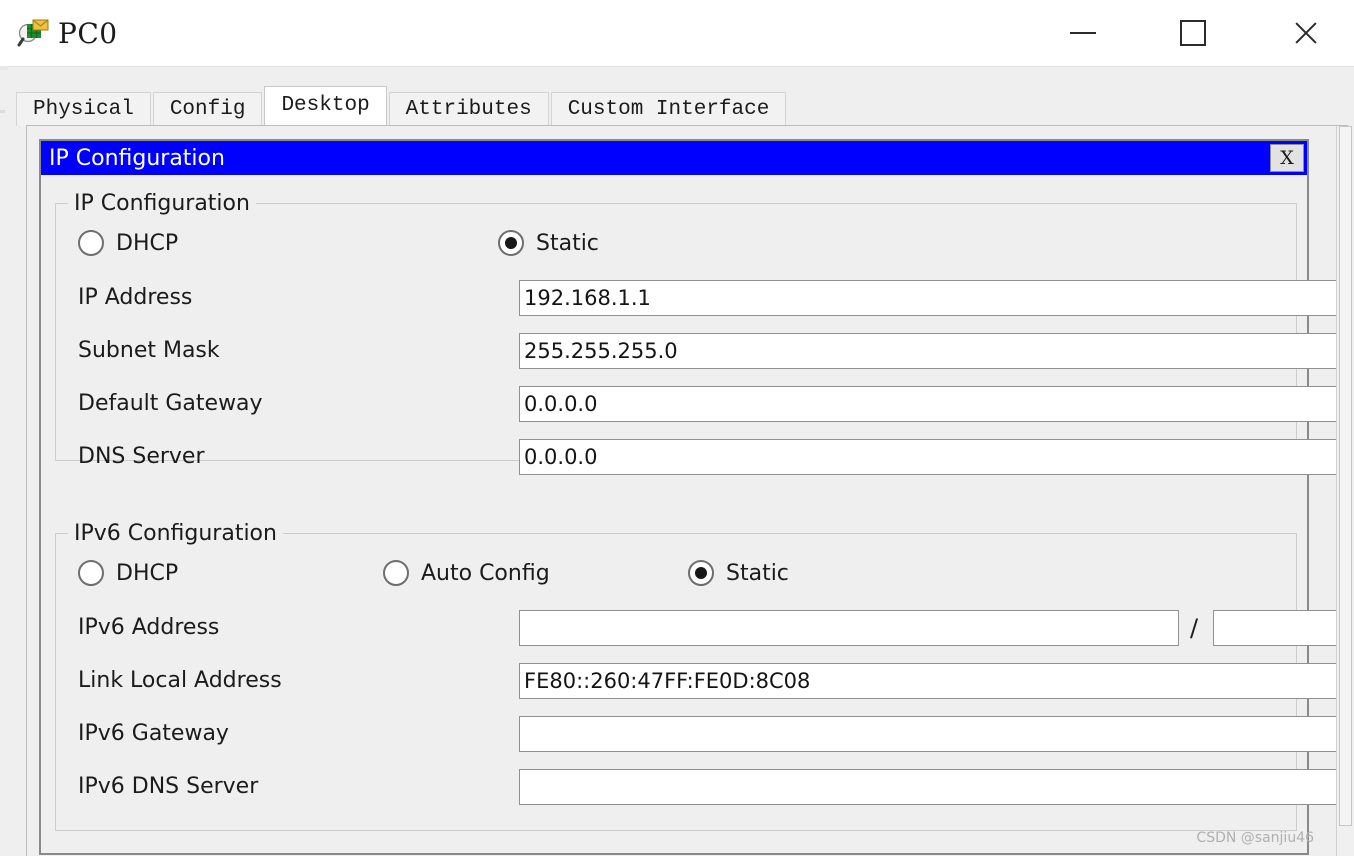  I want to click on subnet-mask-row: Subnet Mask 255.255.255.0, so click(708, 351).